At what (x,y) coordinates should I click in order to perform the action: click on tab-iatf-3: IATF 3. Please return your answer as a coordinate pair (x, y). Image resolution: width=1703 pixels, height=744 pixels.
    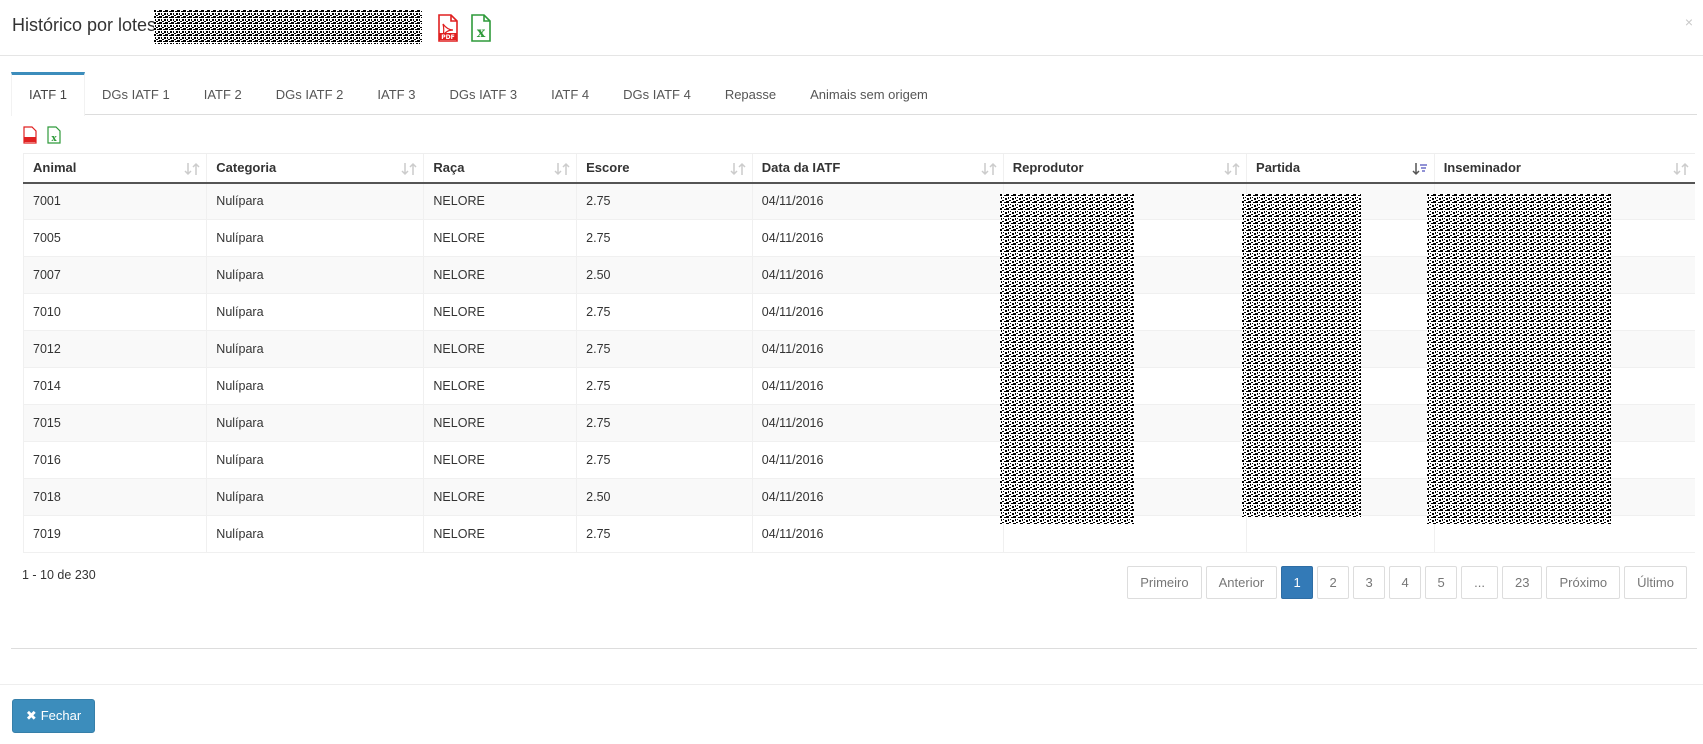
    Looking at the image, I should click on (396, 93).